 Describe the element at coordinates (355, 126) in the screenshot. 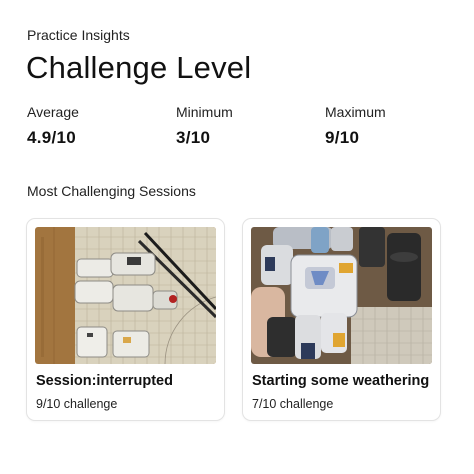

I see `stat-maximum: Maximum 9/10` at that location.